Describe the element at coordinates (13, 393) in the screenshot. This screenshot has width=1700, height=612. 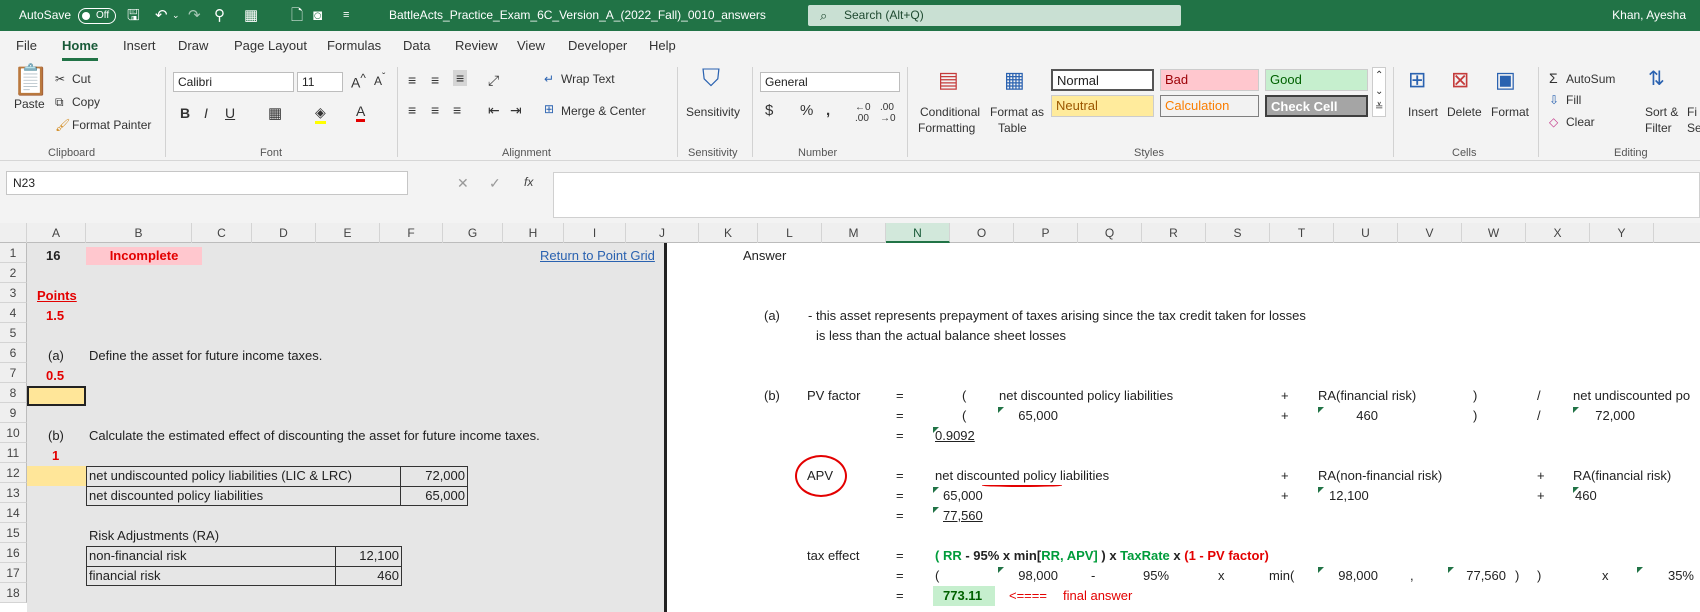
I see `row-header-8: 8` at that location.